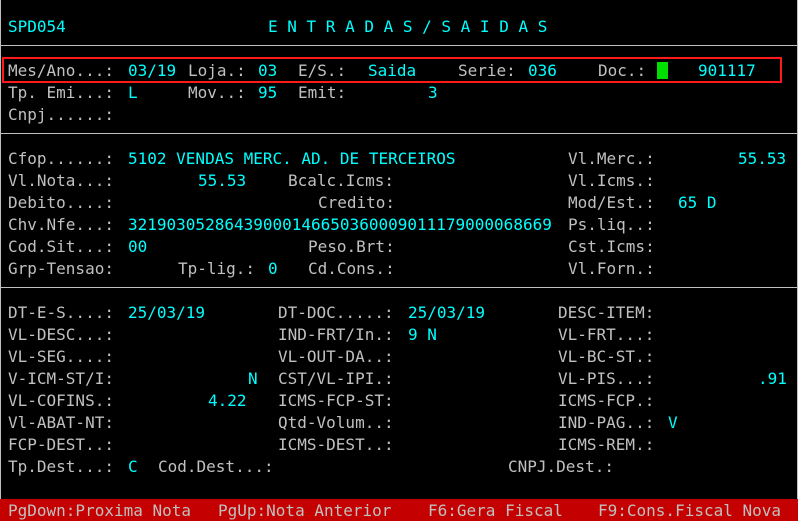  Describe the element at coordinates (133, 467) in the screenshot. I see `tp-dest-field: C` at that location.